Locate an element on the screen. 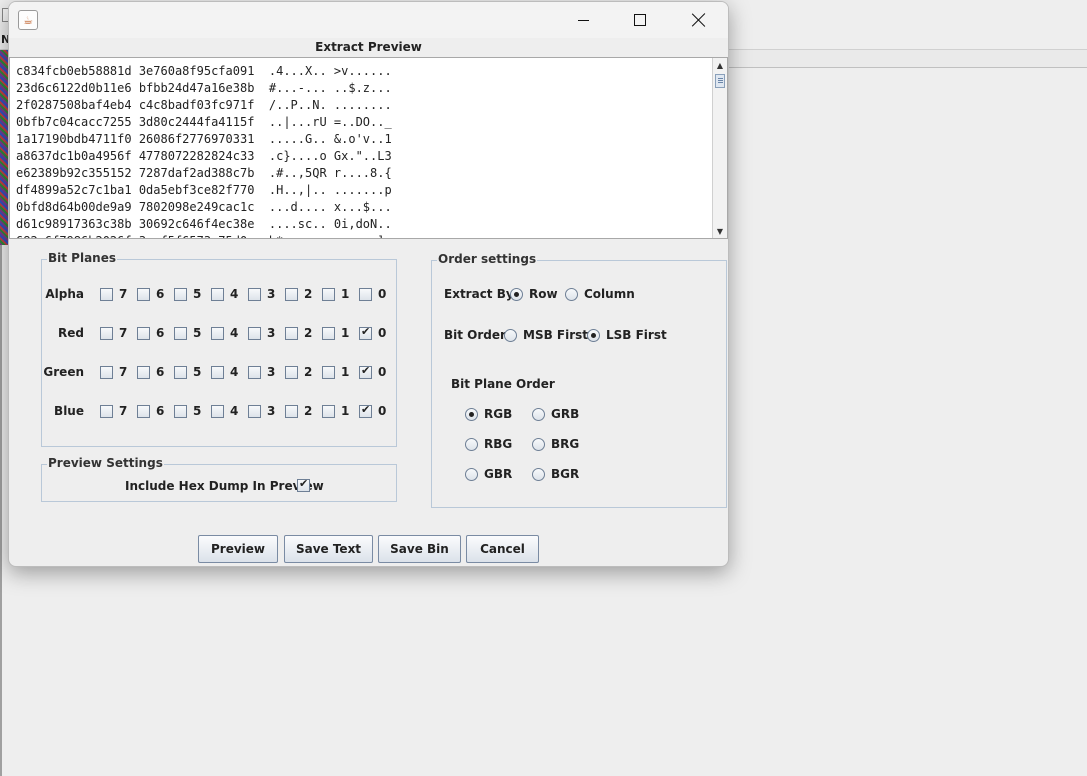  preview-button: Preview is located at coordinates (238, 549).